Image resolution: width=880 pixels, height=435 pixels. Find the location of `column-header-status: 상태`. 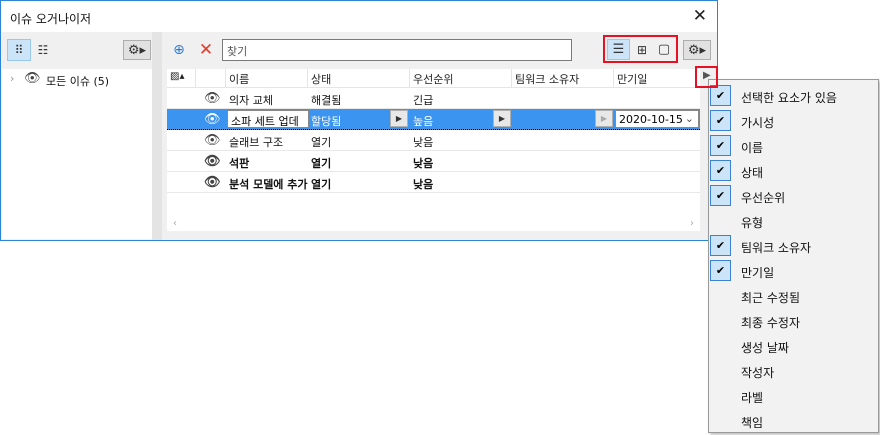

column-header-status: 상태 is located at coordinates (321, 79).